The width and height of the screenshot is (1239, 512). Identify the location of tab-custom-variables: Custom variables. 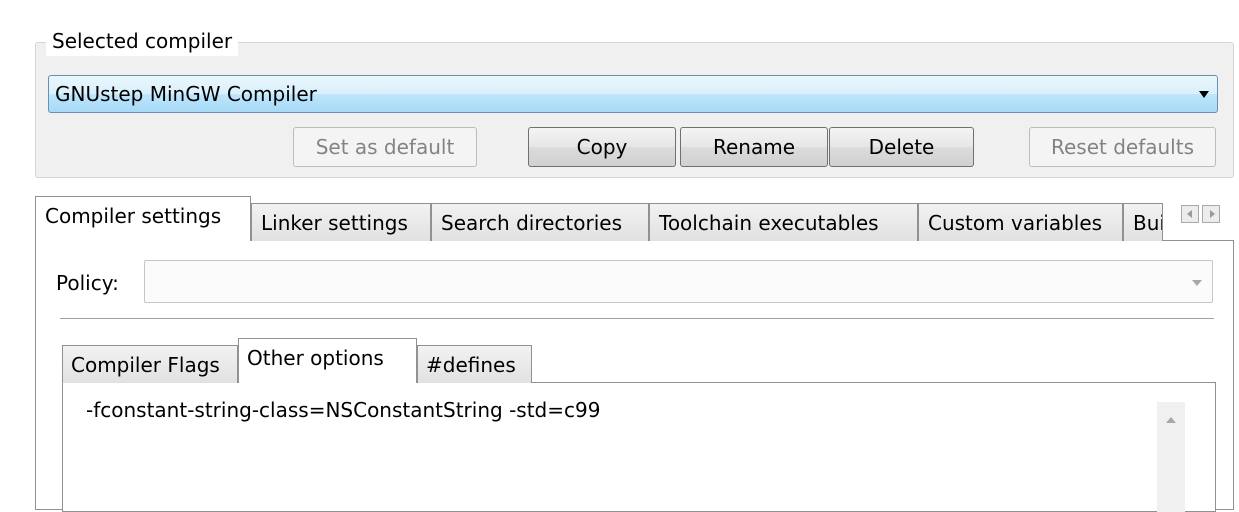
(1020, 222).